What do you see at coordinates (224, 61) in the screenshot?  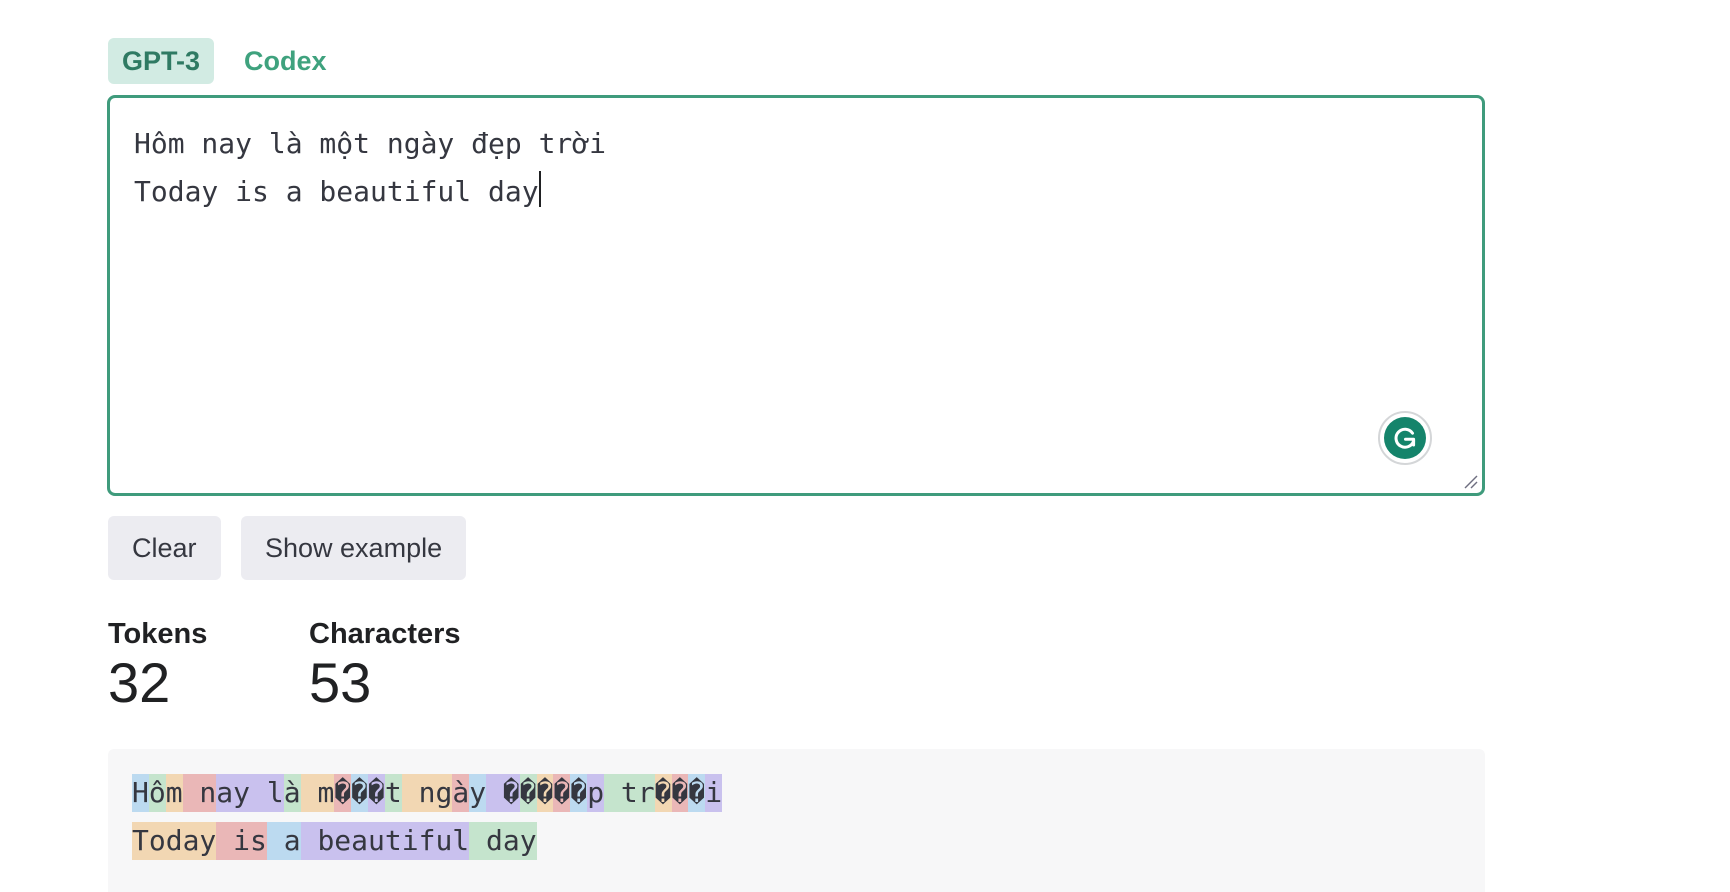 I see `model-tabs: GPT-3 Codex` at bounding box center [224, 61].